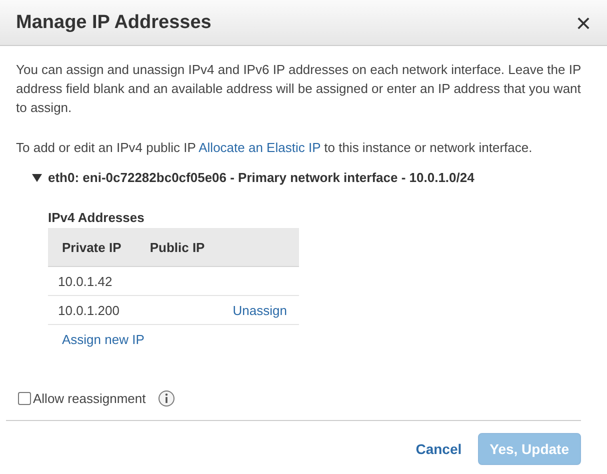 Image resolution: width=607 pixels, height=474 pixels. Describe the element at coordinates (583, 23) in the screenshot. I see `close-button: ×` at that location.